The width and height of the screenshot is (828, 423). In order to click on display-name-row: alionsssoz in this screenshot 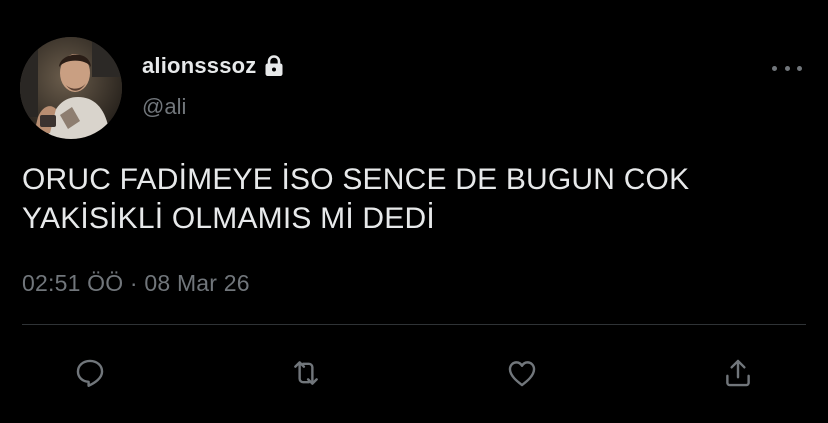, I will do `click(214, 66)`.